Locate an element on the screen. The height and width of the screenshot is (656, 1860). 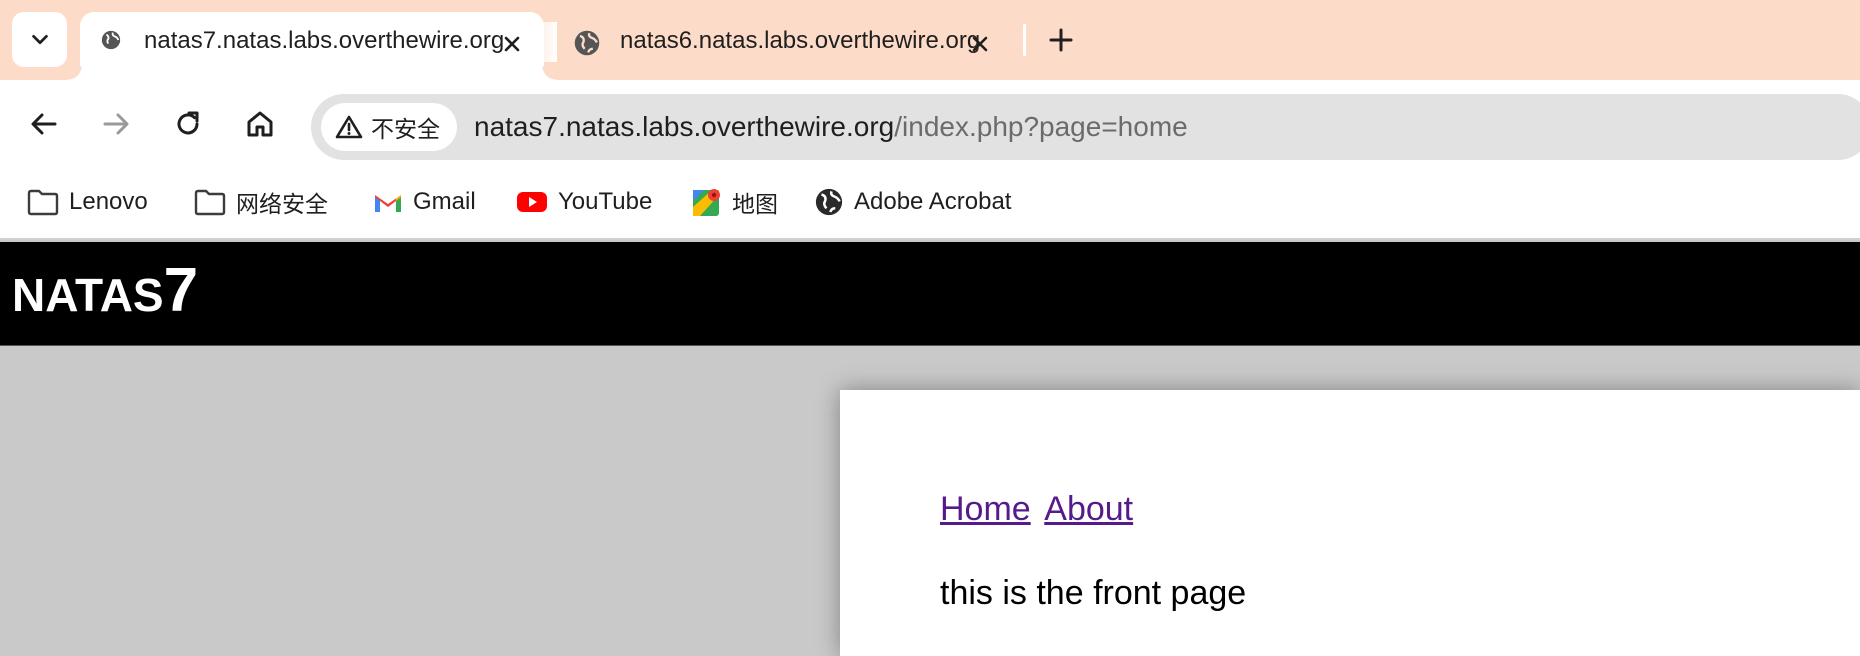
bookmark-lenovo: Lenovo is located at coordinates (87, 202).